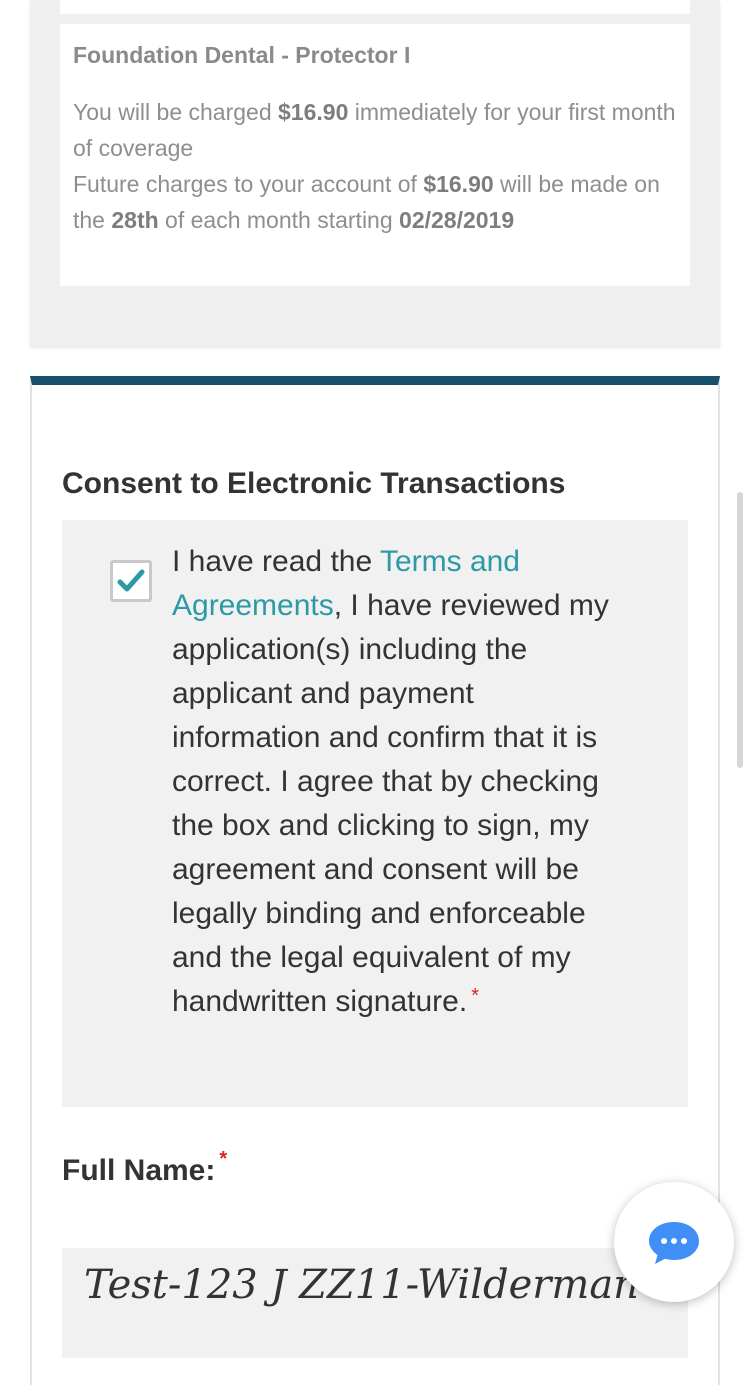 This screenshot has height=1385, width=750. What do you see at coordinates (135, 220) in the screenshot?
I see `billing-day: 28th` at bounding box center [135, 220].